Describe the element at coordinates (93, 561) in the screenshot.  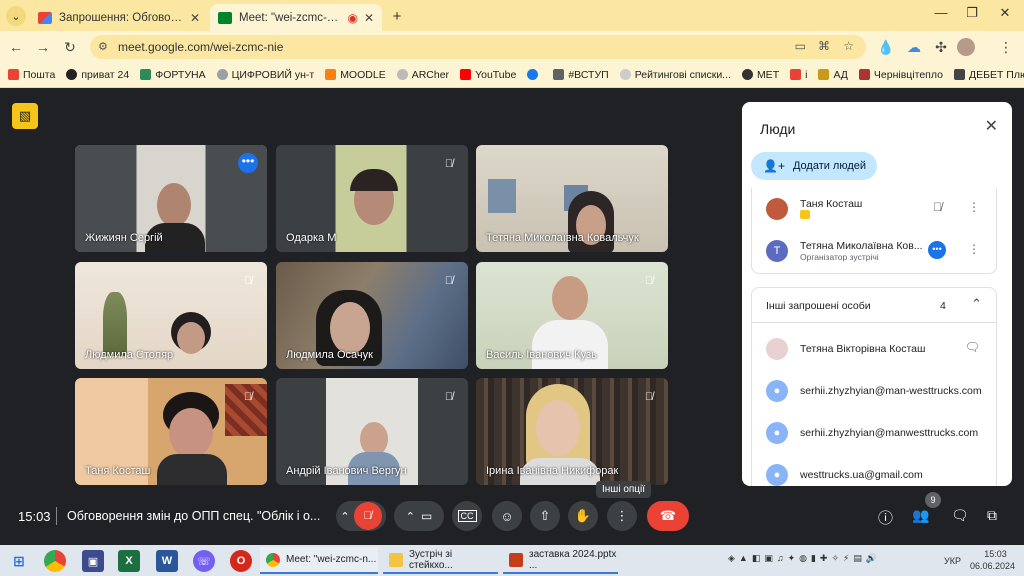
I see `save-icon: ▣` at that location.